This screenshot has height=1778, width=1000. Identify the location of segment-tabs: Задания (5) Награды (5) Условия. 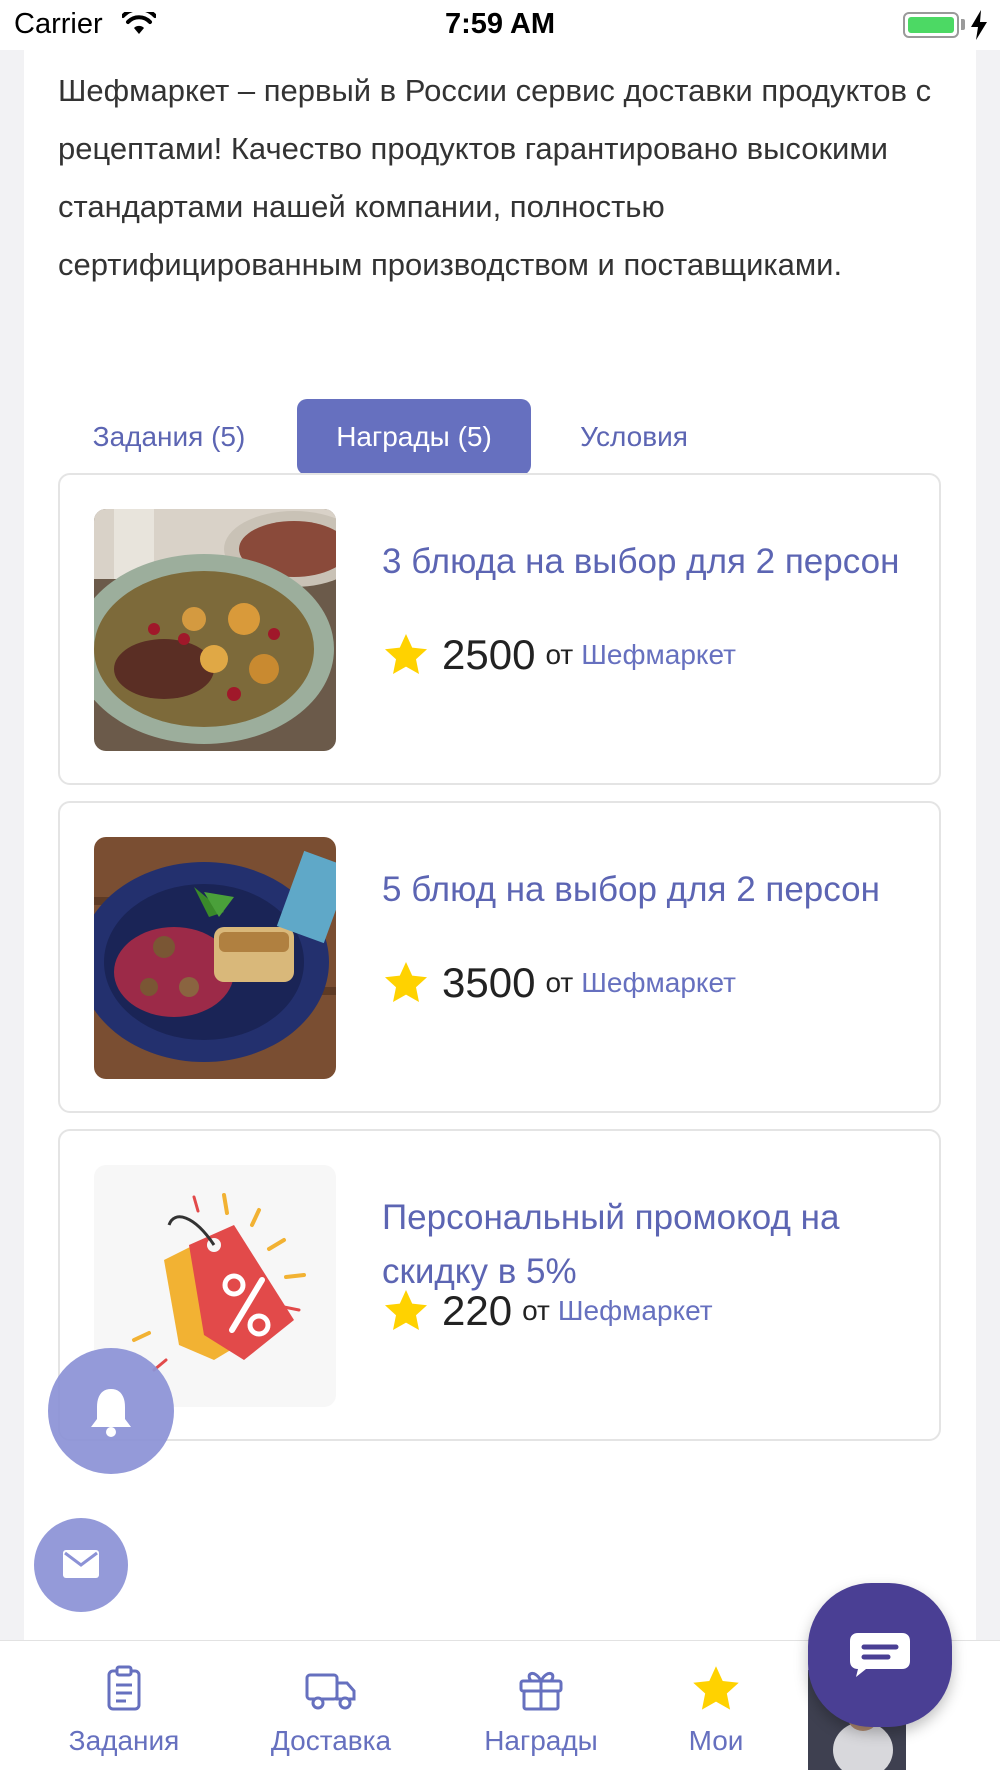
(414, 437).